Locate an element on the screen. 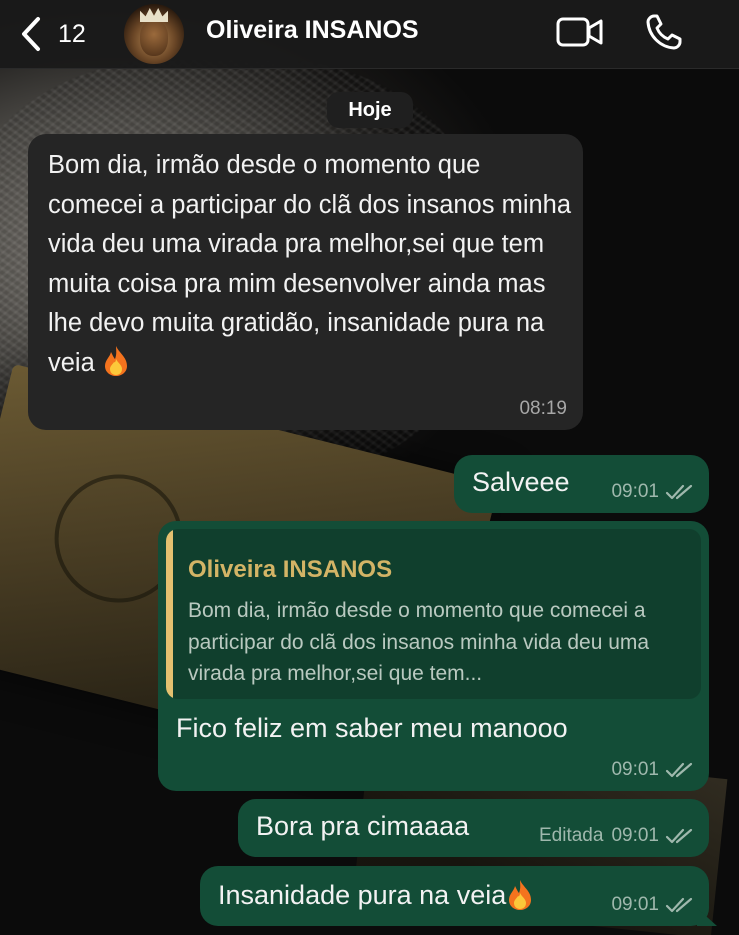  back-button: 12 is located at coordinates (52, 34).